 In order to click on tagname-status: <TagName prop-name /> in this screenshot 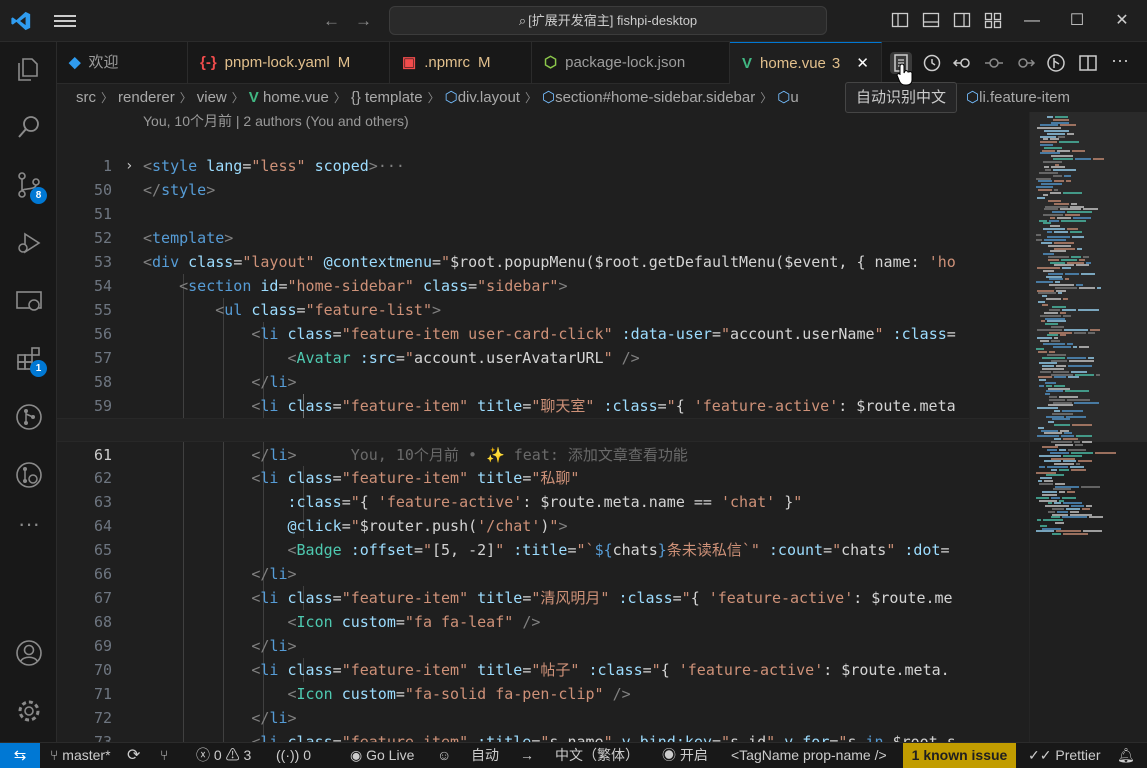, I will do `click(809, 755)`.